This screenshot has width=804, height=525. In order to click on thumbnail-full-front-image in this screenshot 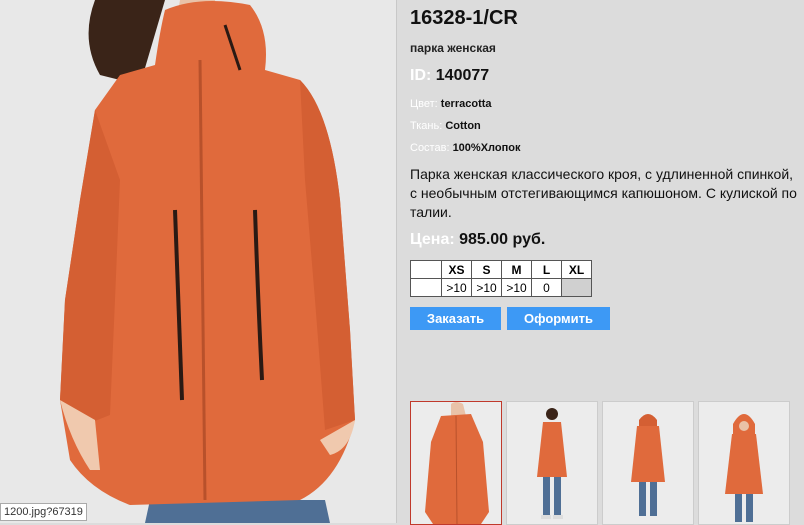, I will do `click(552, 463)`.